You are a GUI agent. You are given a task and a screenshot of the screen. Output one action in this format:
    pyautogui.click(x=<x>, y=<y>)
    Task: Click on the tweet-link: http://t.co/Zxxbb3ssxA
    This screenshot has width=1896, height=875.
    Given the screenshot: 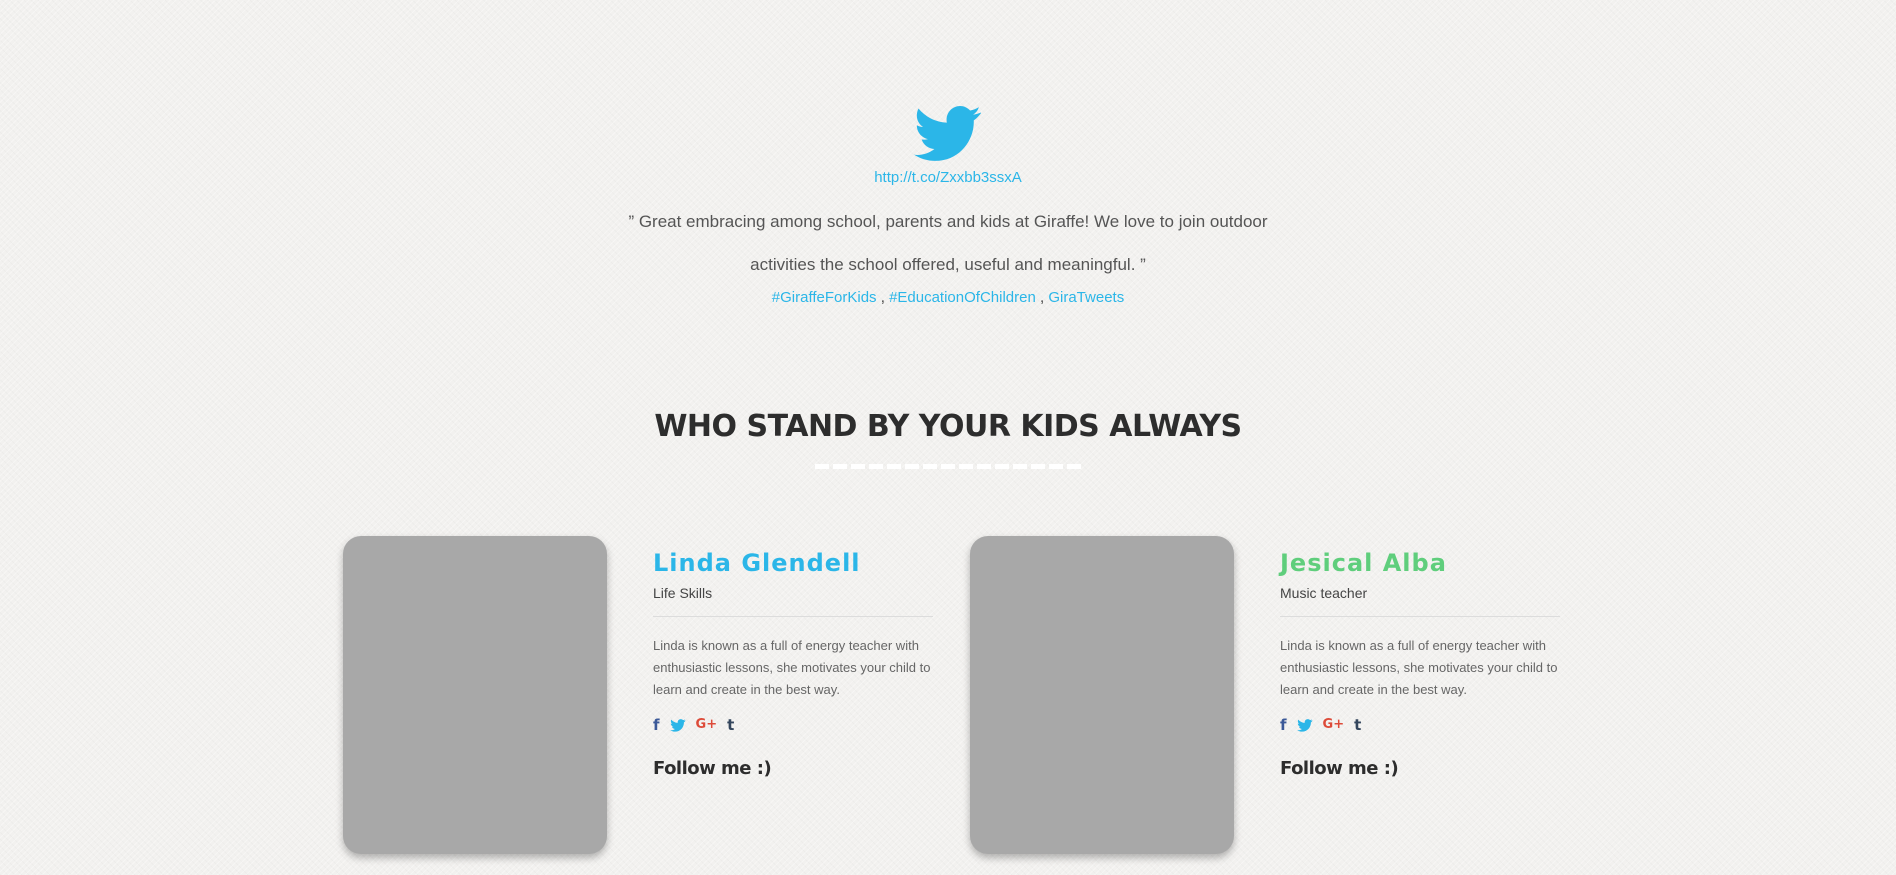 What is the action you would take?
    pyautogui.click(x=948, y=178)
    